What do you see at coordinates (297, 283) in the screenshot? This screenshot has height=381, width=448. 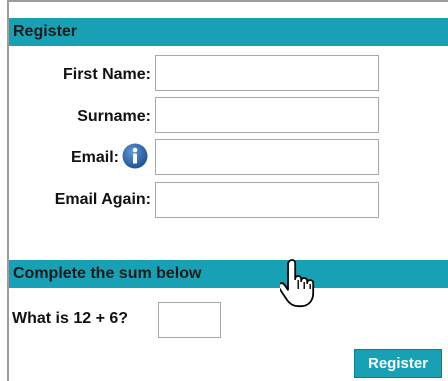 I see `hand-cursor-icon` at bounding box center [297, 283].